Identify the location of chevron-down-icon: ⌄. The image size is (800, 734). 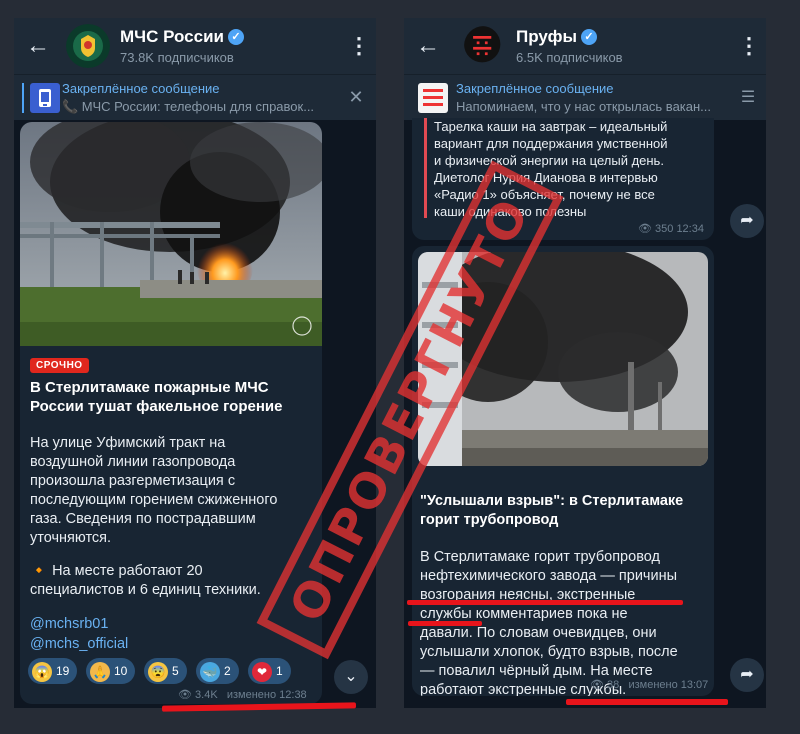
(351, 676).